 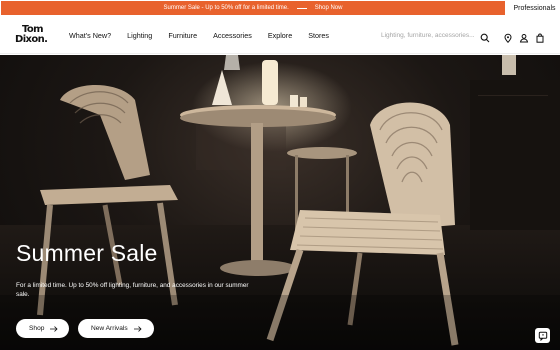 What do you see at coordinates (540, 36) in the screenshot?
I see `shopping-bag-icon` at bounding box center [540, 36].